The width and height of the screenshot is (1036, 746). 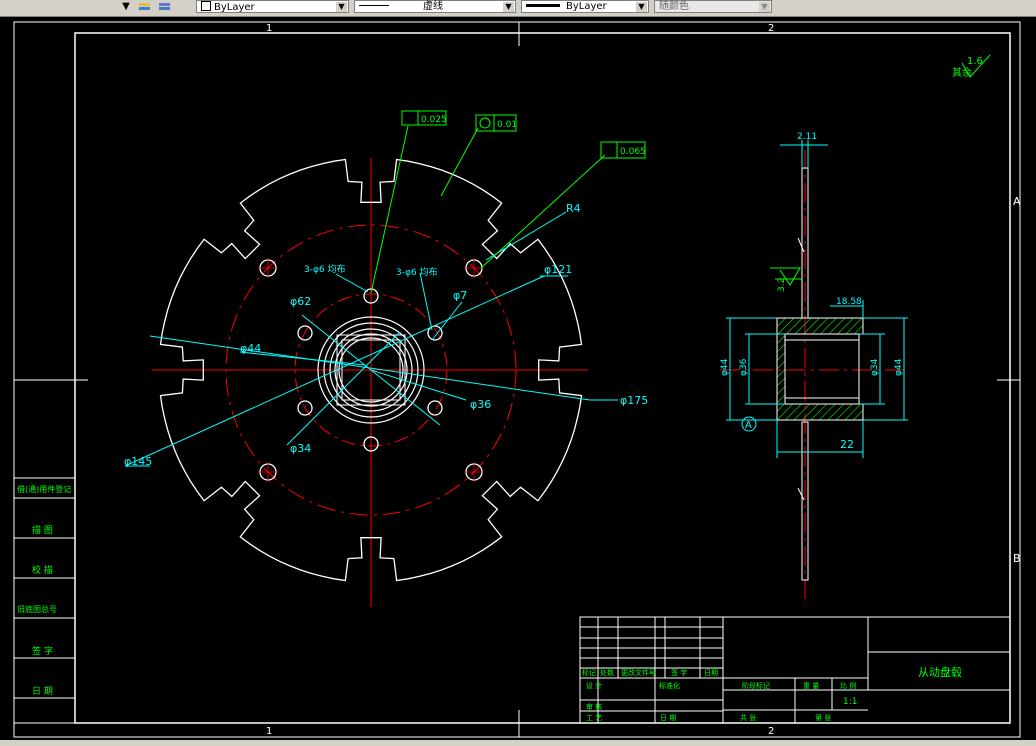 What do you see at coordinates (668, 718) in the screenshot?
I see `tb-label: 日 期` at bounding box center [668, 718].